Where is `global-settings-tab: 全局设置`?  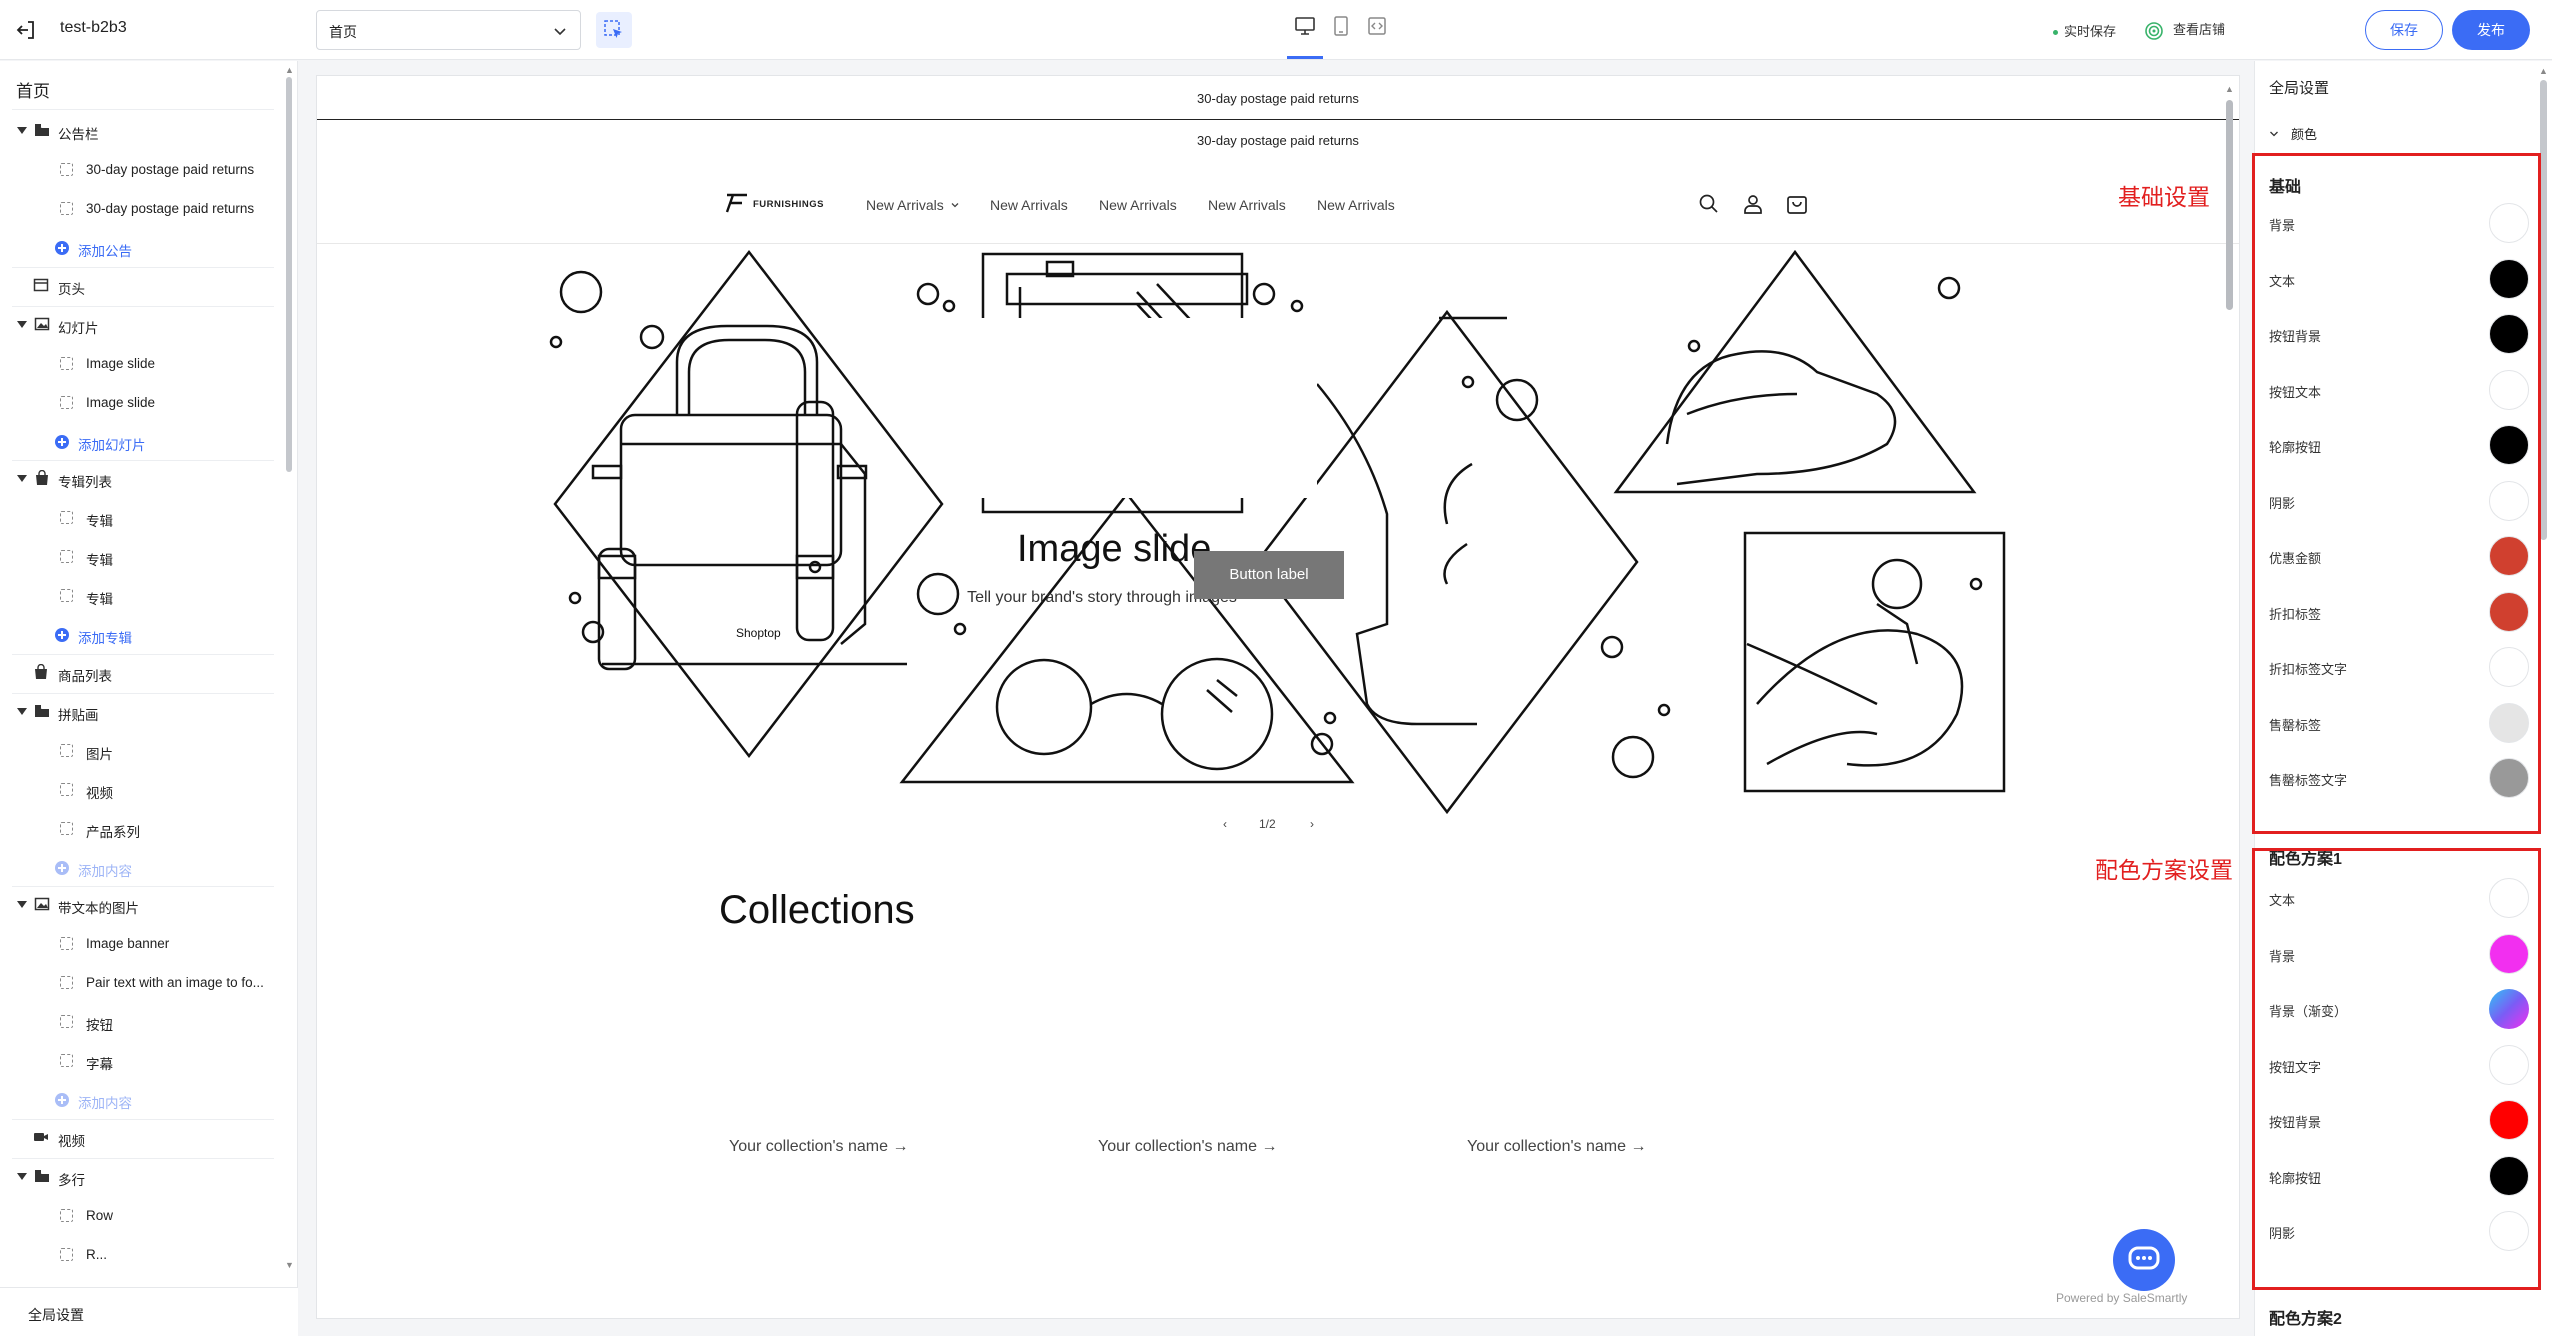 global-settings-tab: 全局设置 is located at coordinates (149, 1311).